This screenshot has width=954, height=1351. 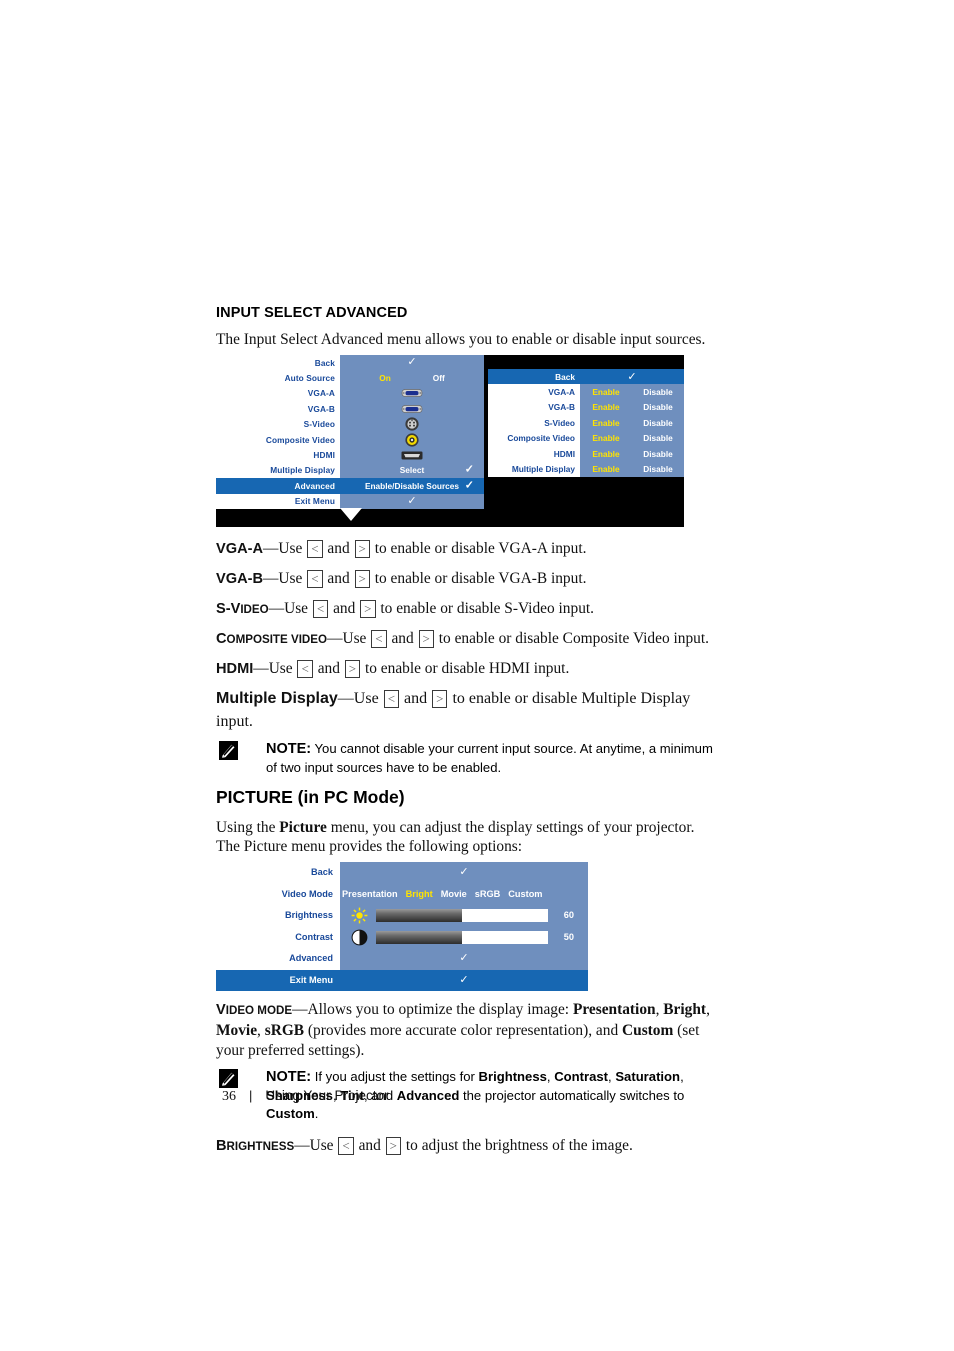 I want to click on auto-source-on-option: On, so click(x=385, y=378).